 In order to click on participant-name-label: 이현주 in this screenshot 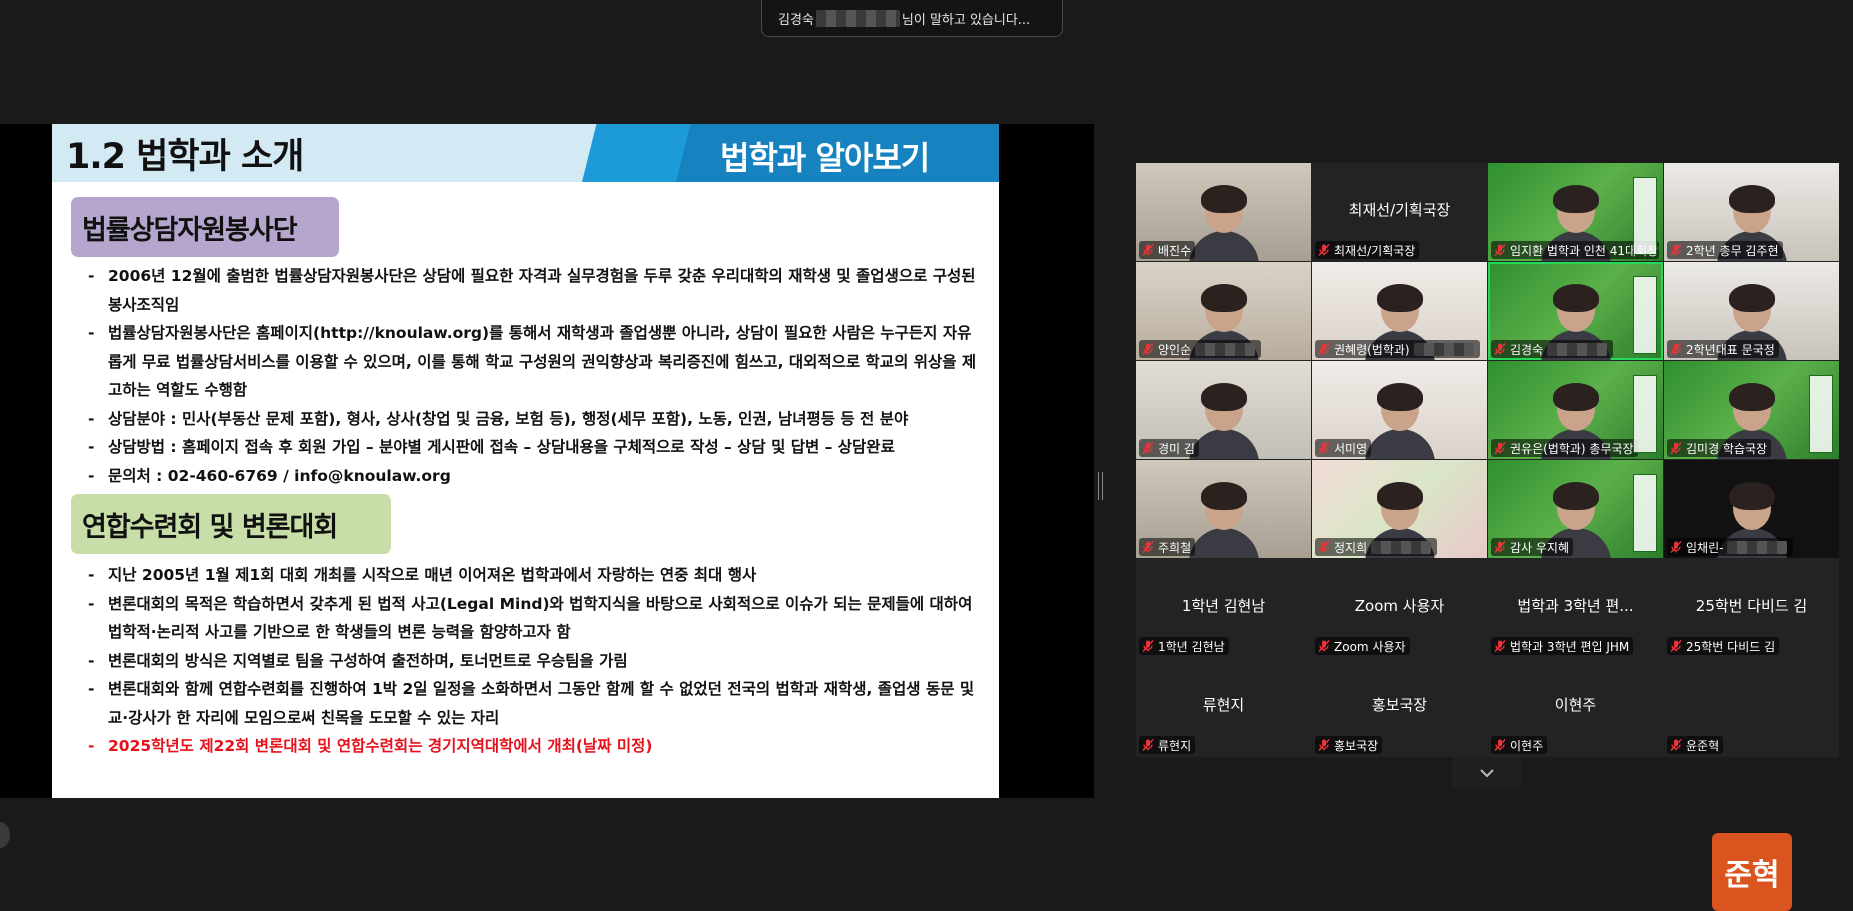, I will do `click(1519, 745)`.